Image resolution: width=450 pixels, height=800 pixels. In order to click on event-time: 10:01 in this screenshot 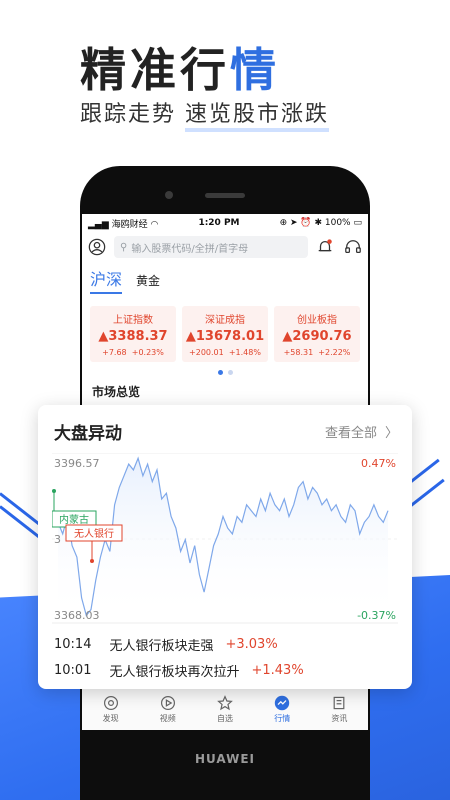, I will do `click(73, 670)`.